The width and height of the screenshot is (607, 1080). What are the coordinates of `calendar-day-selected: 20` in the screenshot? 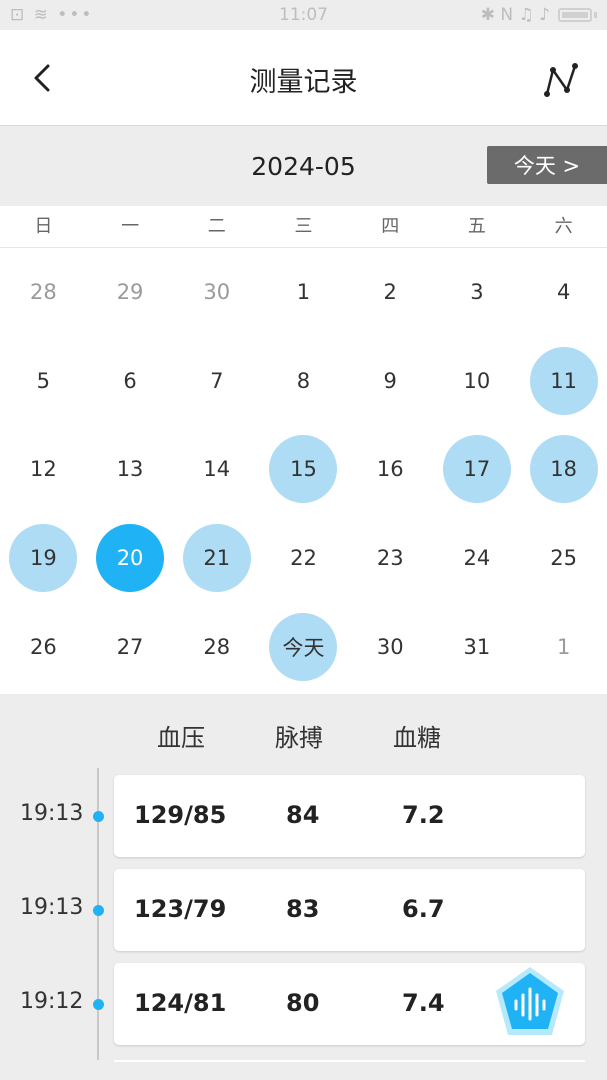 It's located at (130, 558).